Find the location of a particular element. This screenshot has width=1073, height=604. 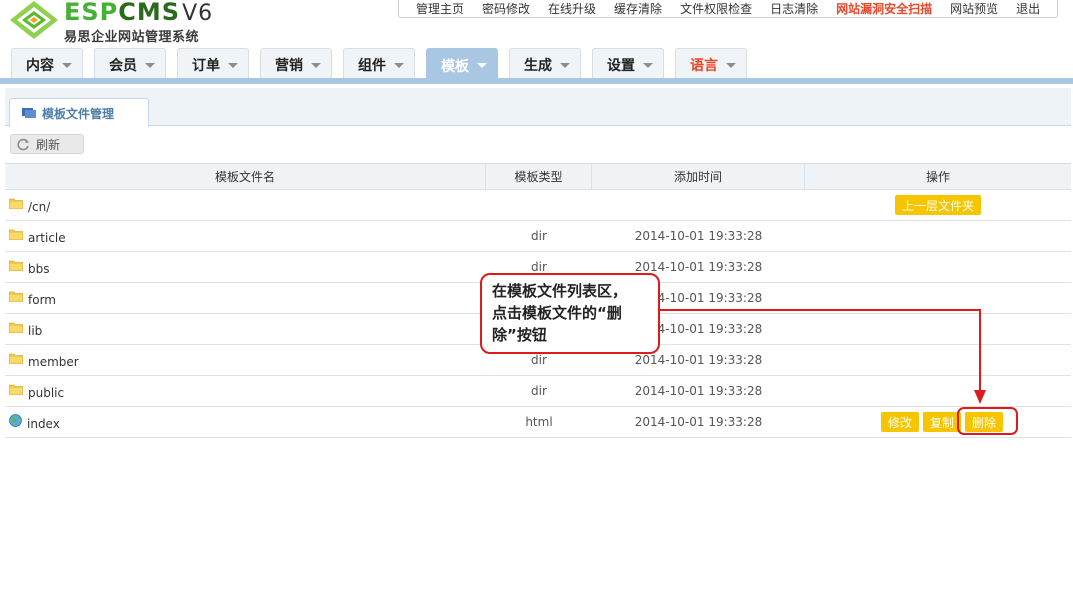

file-name-cell: index is located at coordinates (245, 422).